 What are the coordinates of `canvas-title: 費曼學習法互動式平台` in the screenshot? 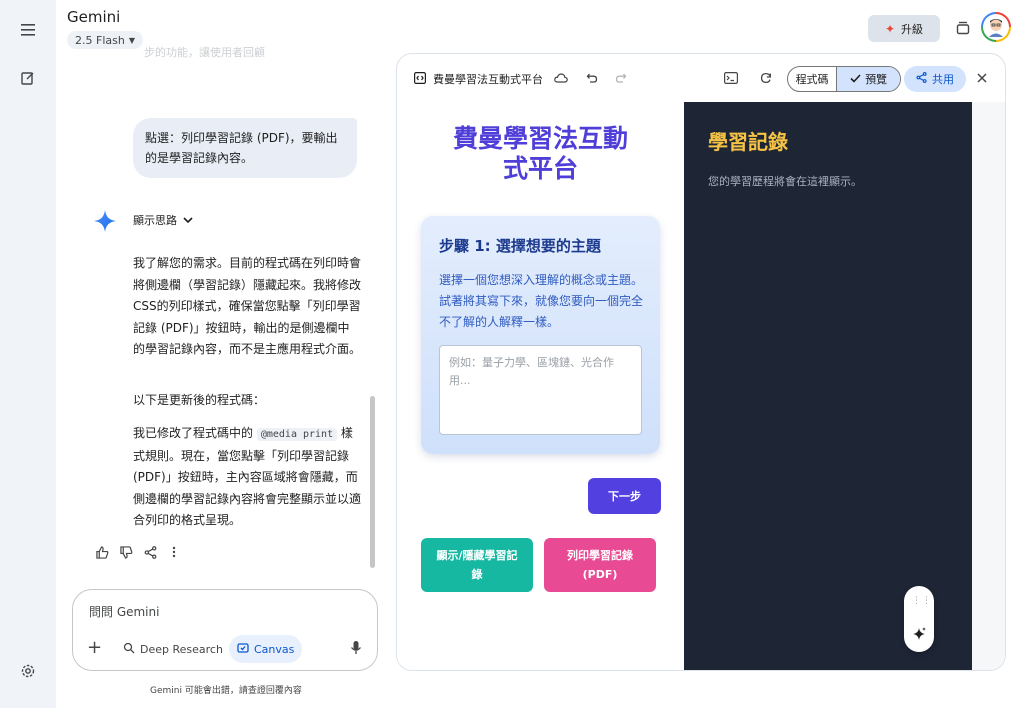 It's located at (488, 79).